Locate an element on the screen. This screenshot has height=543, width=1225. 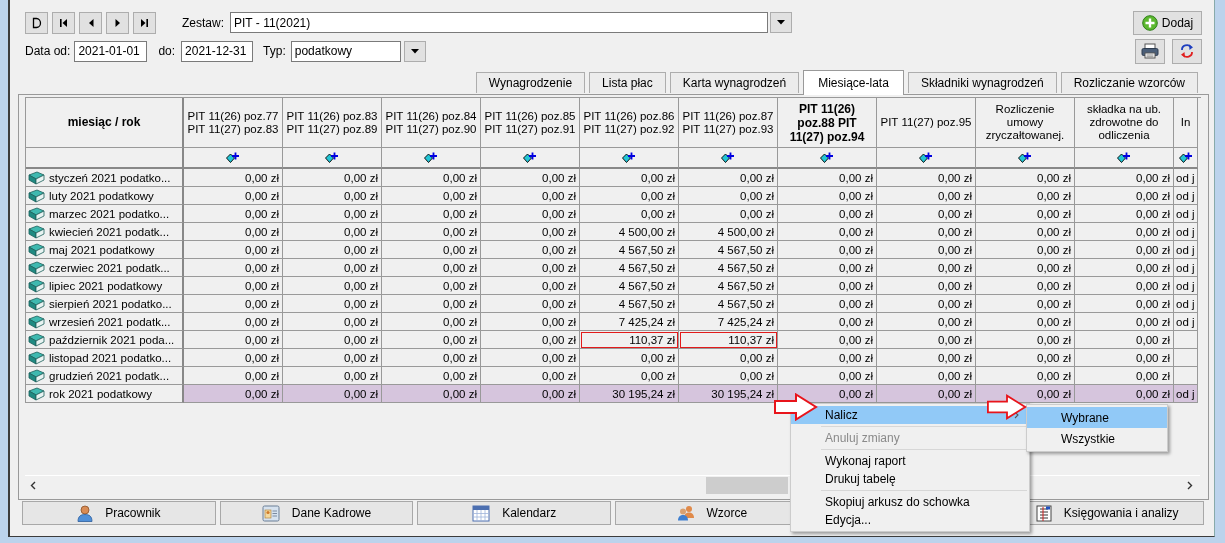
next-record-button is located at coordinates (117, 22).